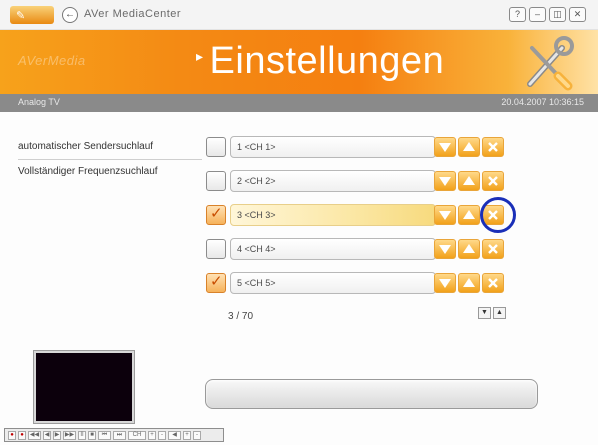 The image size is (598, 445). Describe the element at coordinates (52, 60) in the screenshot. I see `brand-watermark: AVerMedia` at that location.